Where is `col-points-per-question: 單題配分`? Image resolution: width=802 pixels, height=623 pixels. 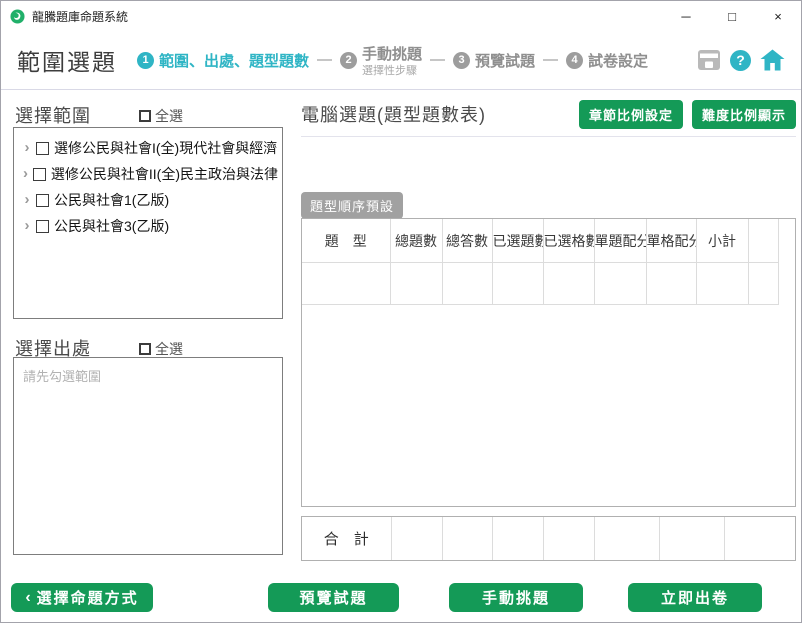 col-points-per-question: 單題配分 is located at coordinates (620, 241).